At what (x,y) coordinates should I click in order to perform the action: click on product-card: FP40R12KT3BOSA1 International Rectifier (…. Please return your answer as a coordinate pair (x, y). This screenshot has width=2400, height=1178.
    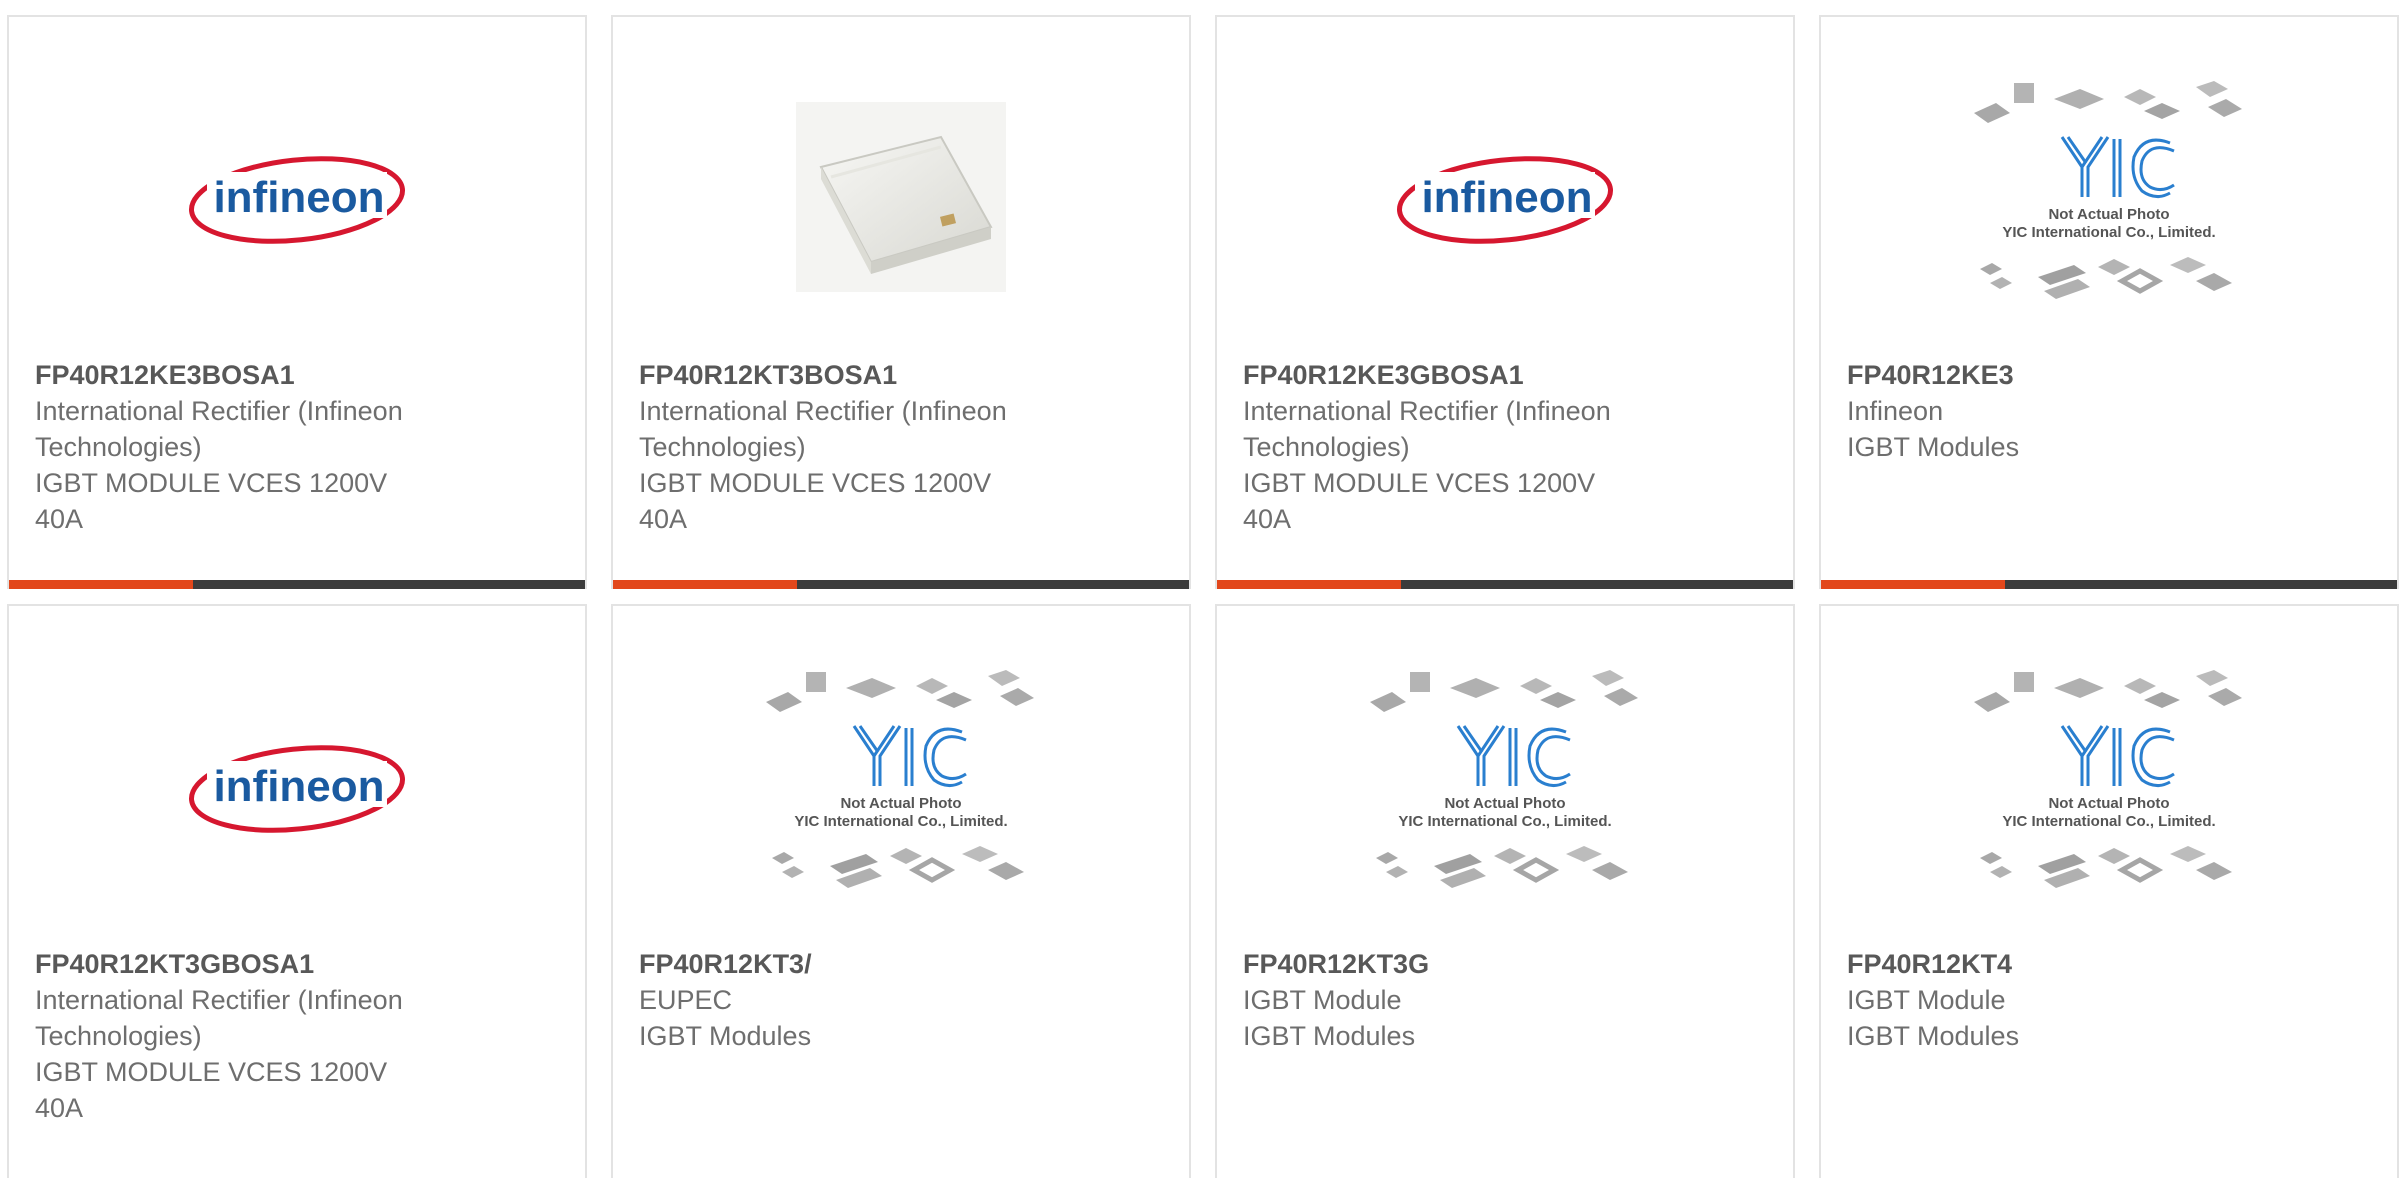
    Looking at the image, I should click on (901, 302).